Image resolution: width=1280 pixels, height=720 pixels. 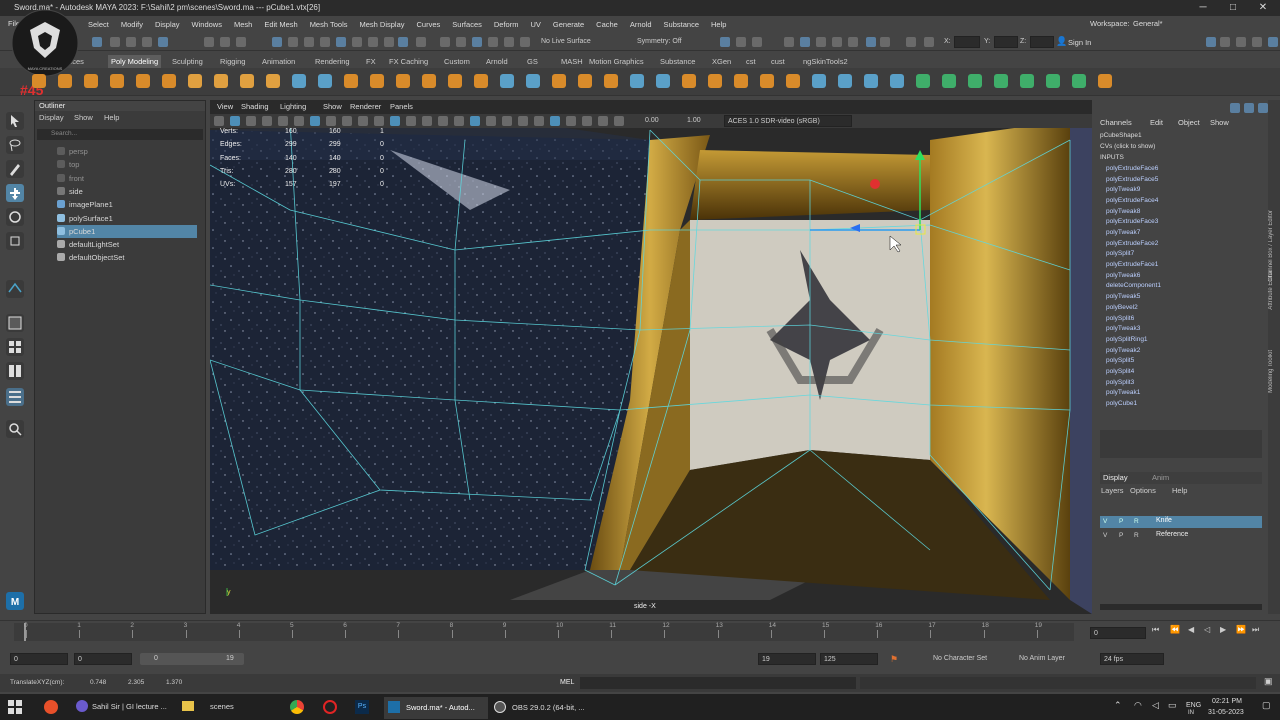 I want to click on viewport-menu-shading: Shading, so click(x=255, y=106).